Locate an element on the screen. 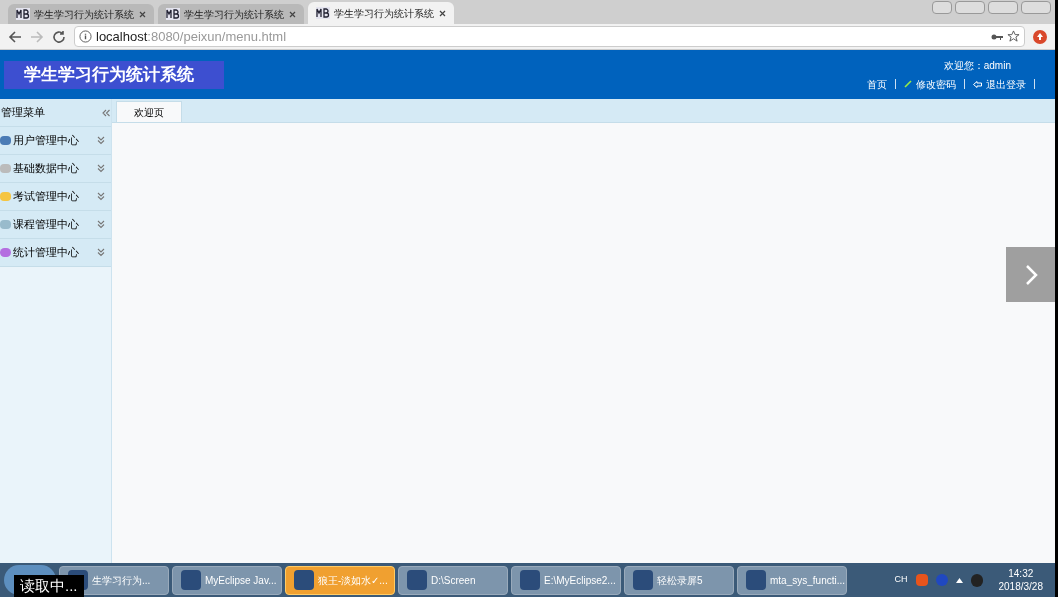 The image size is (1058, 597). menu-item: 用户管理中心 is located at coordinates (55, 141).